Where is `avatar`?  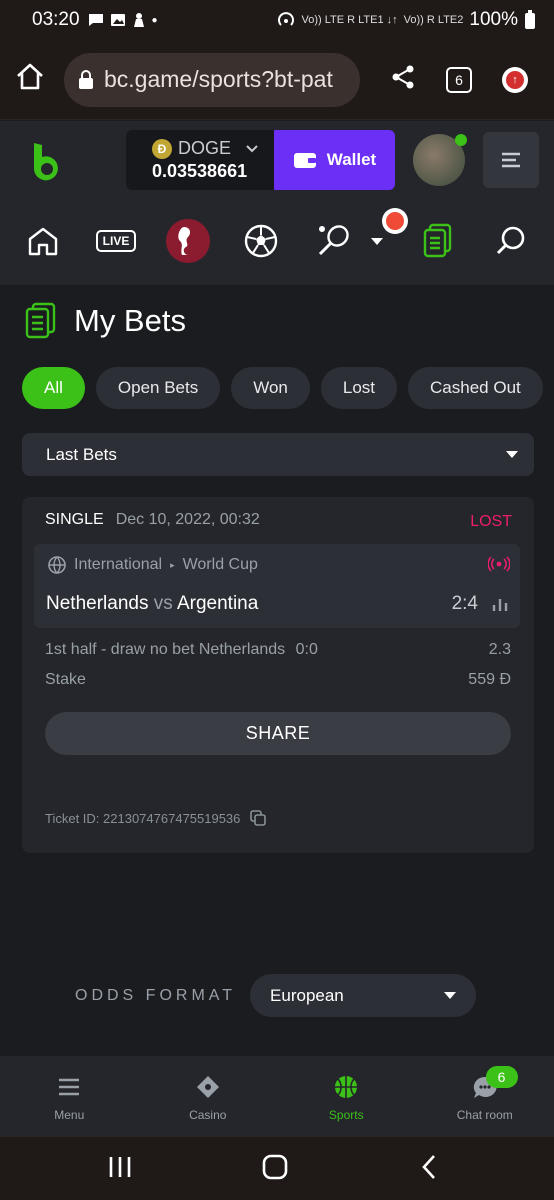 avatar is located at coordinates (440, 160).